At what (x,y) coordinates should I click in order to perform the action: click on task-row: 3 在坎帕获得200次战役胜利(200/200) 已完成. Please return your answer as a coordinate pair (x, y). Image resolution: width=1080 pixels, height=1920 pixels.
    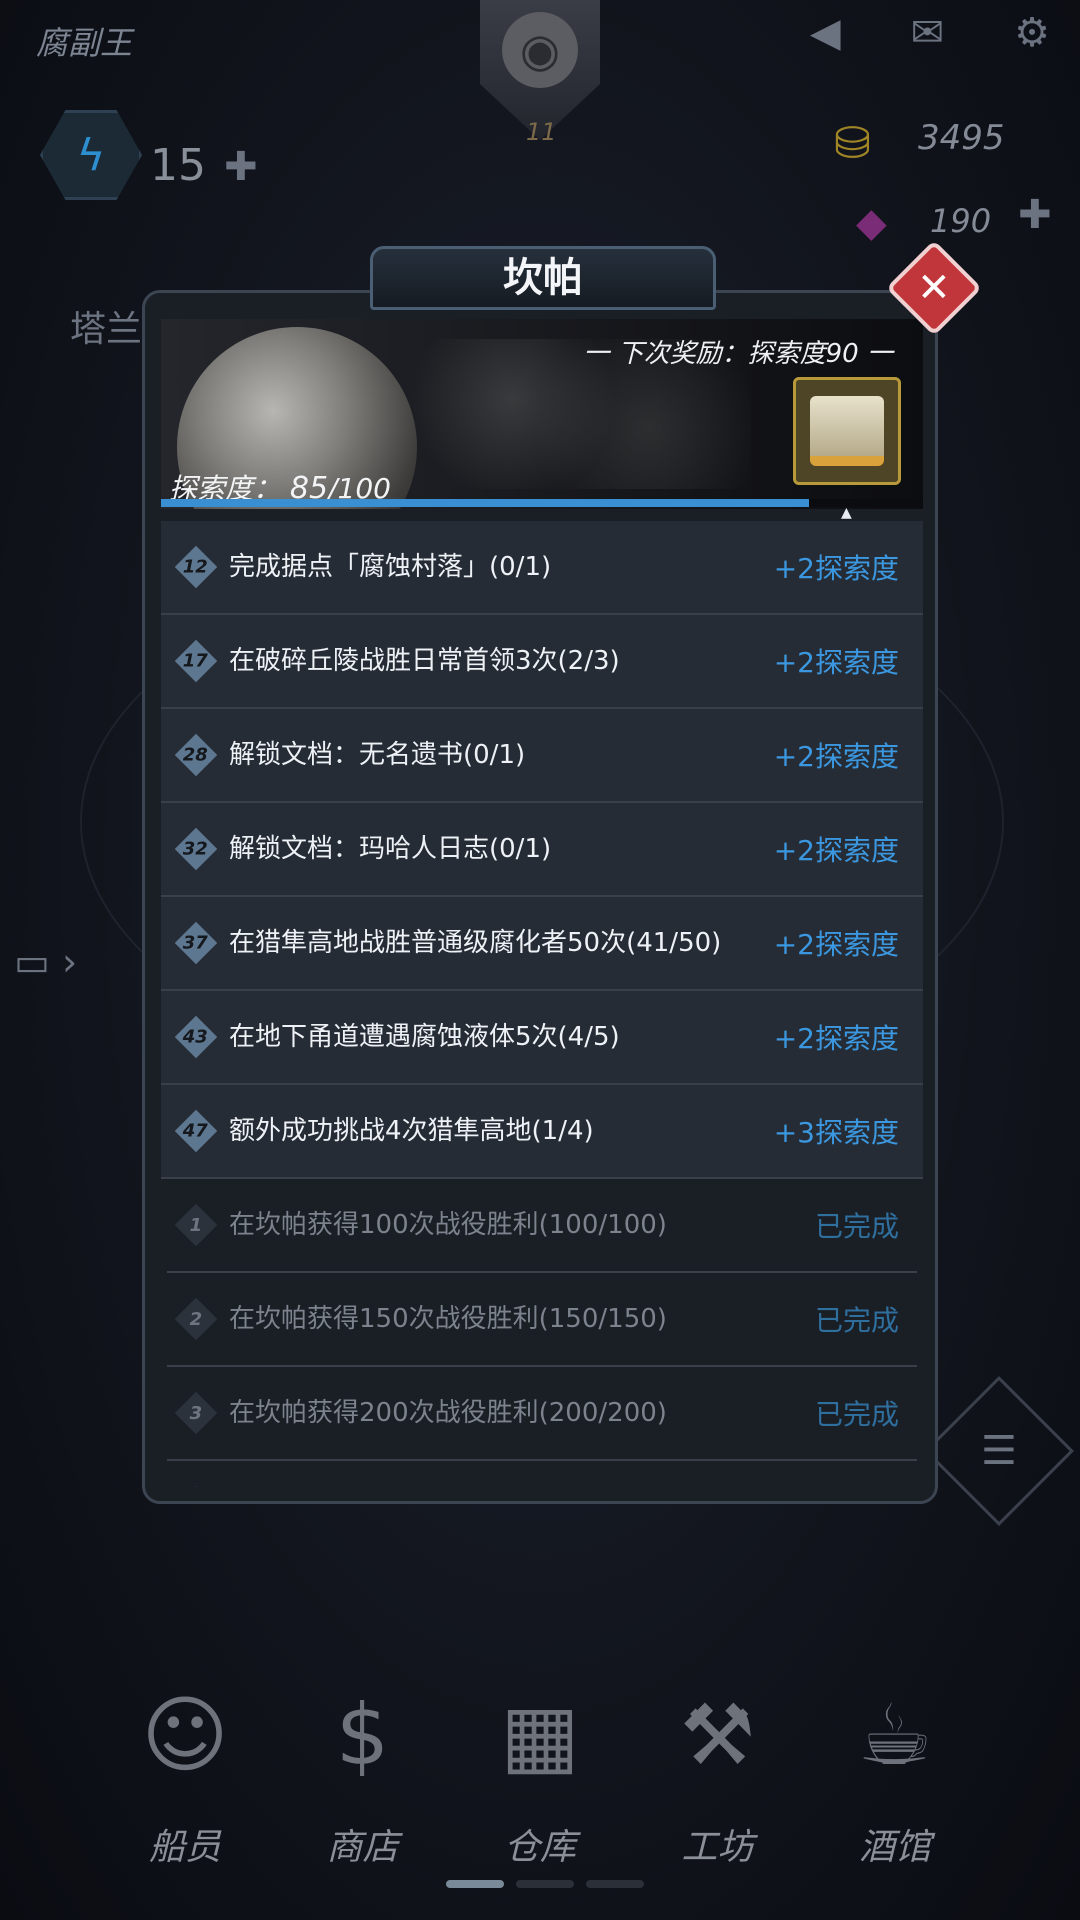
    Looking at the image, I should click on (542, 1414).